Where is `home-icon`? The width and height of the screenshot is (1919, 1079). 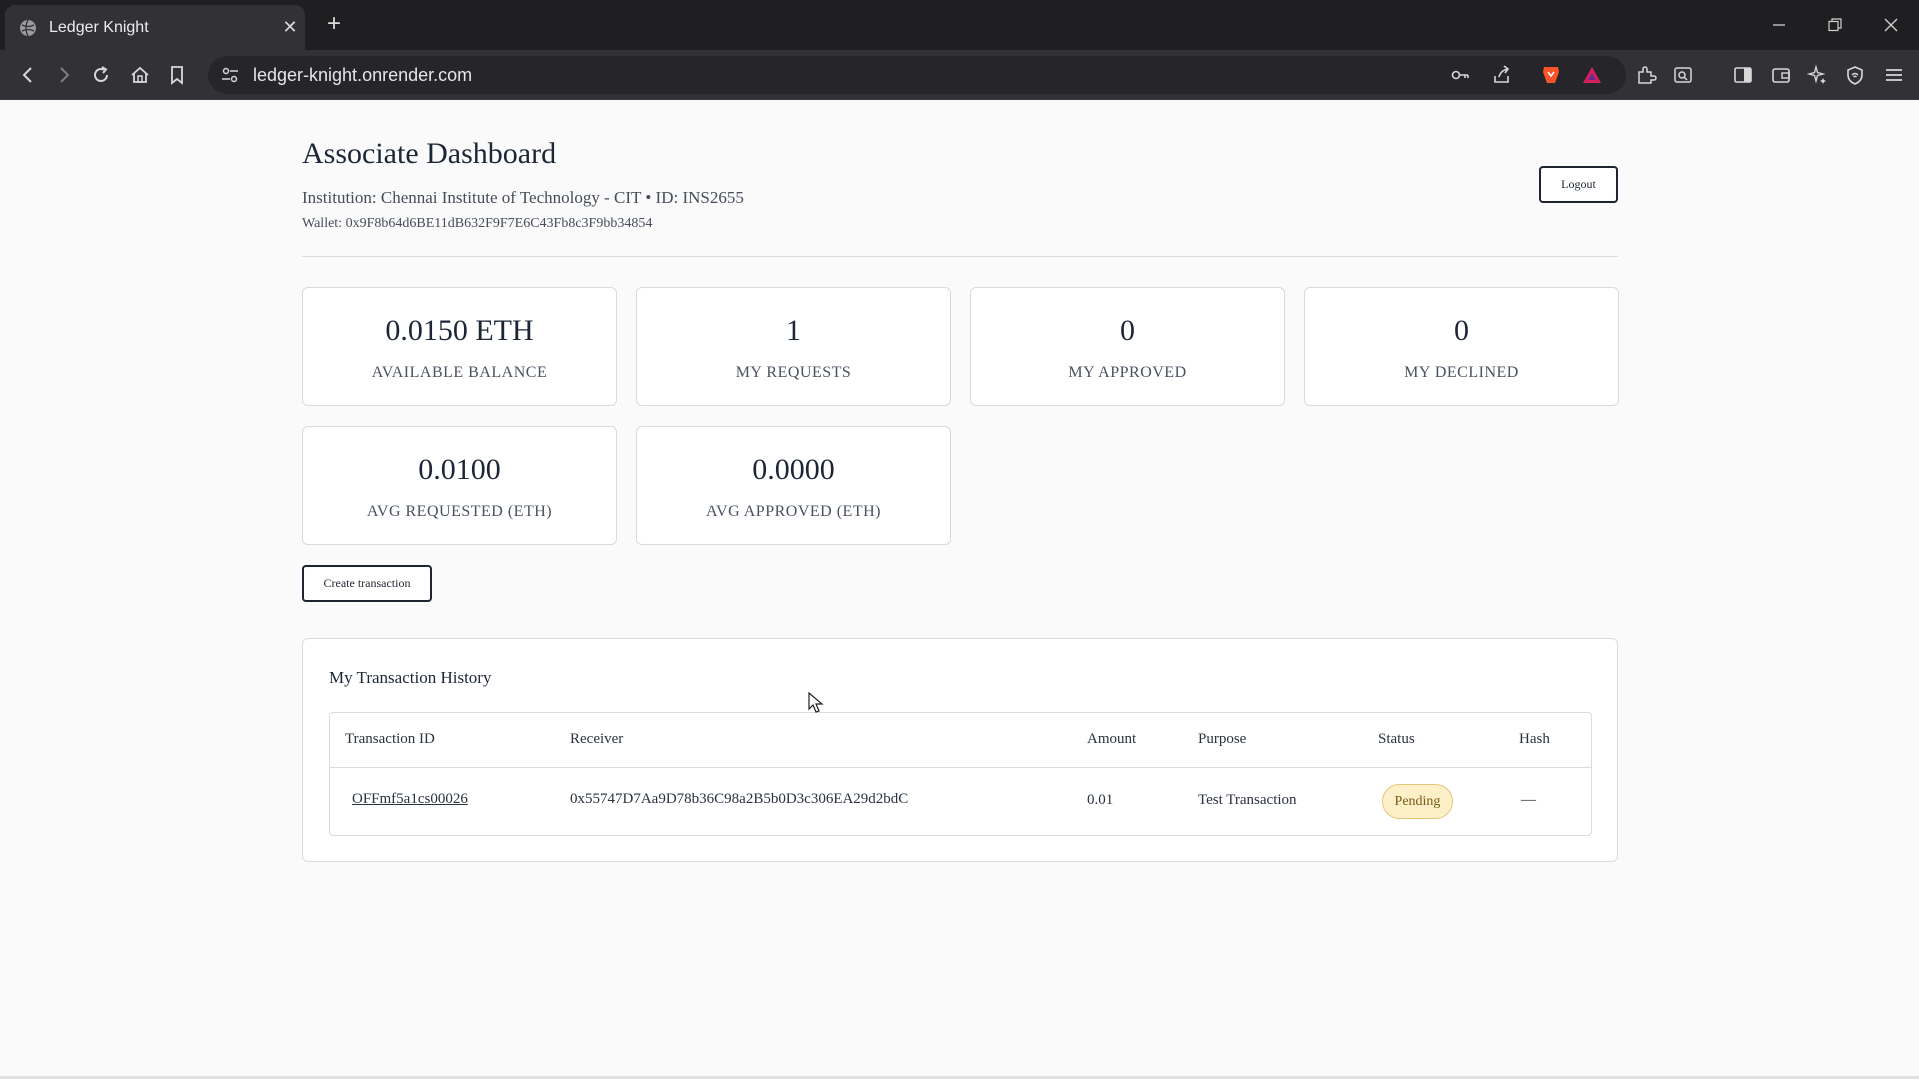 home-icon is located at coordinates (140, 75).